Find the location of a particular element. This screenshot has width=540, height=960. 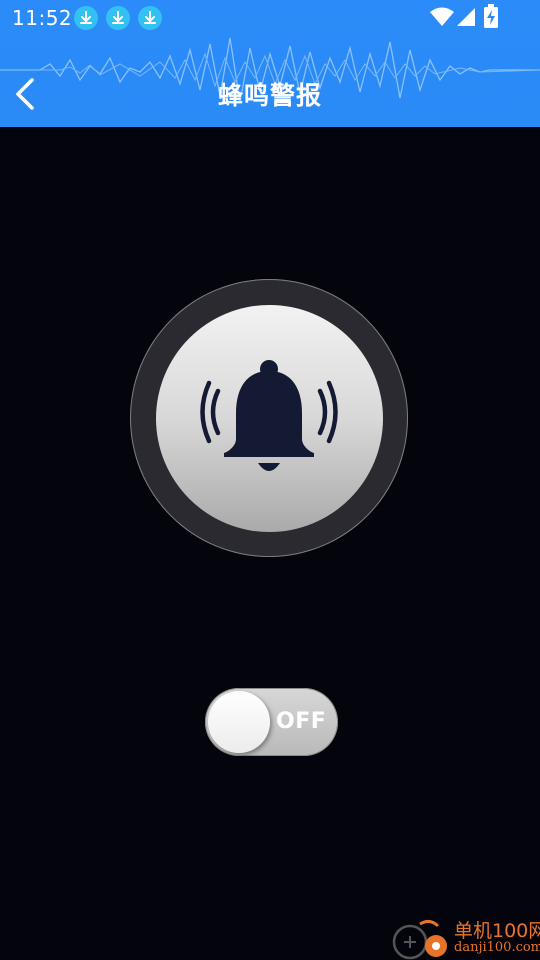

signal-icon is located at coordinates (466, 19).